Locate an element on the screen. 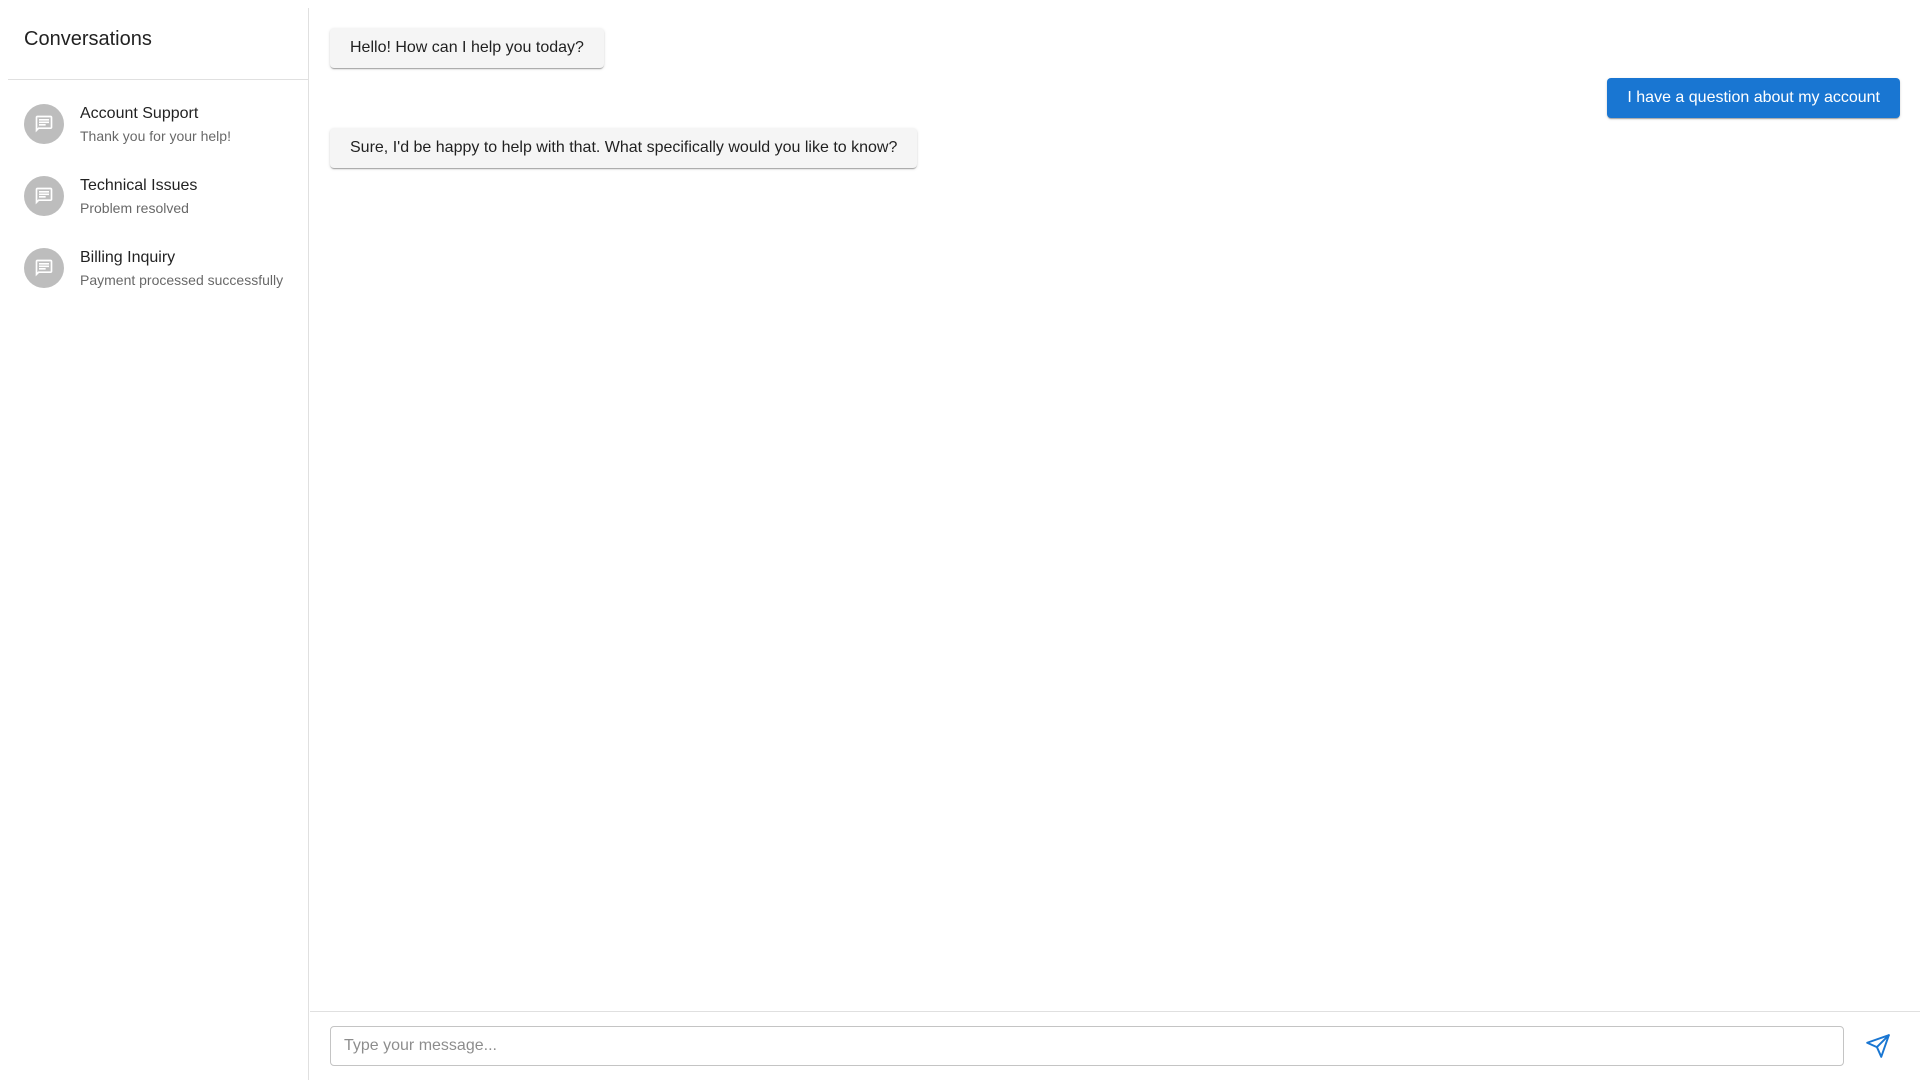 The image size is (1920, 1080). message-composer is located at coordinates (1115, 1045).